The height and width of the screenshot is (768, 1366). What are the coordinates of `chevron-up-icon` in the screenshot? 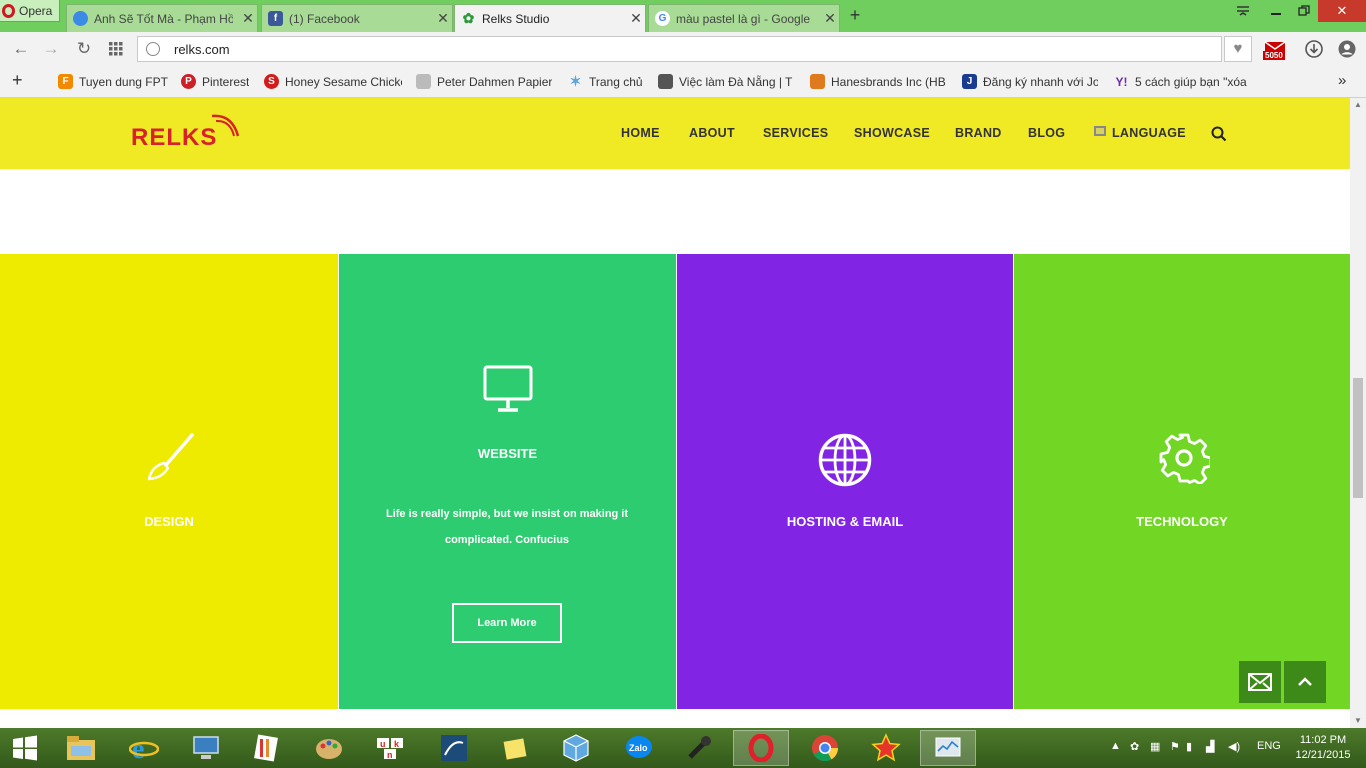 It's located at (1305, 681).